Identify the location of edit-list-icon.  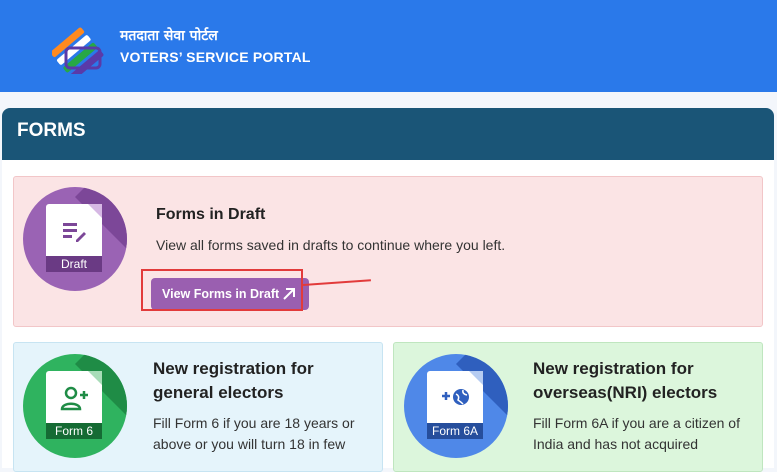
(74, 232).